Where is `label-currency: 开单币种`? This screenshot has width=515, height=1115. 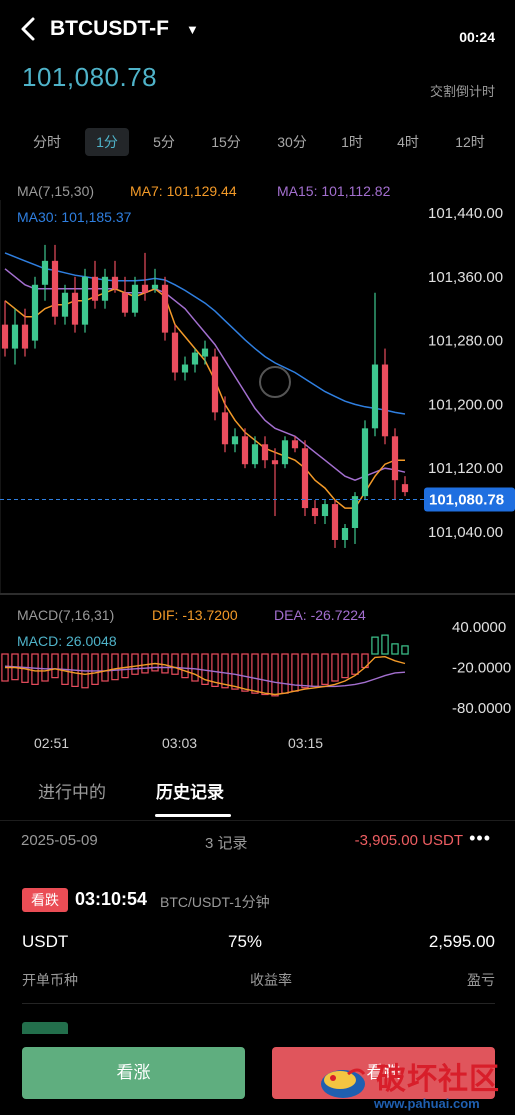
label-currency: 开单币种 is located at coordinates (50, 980).